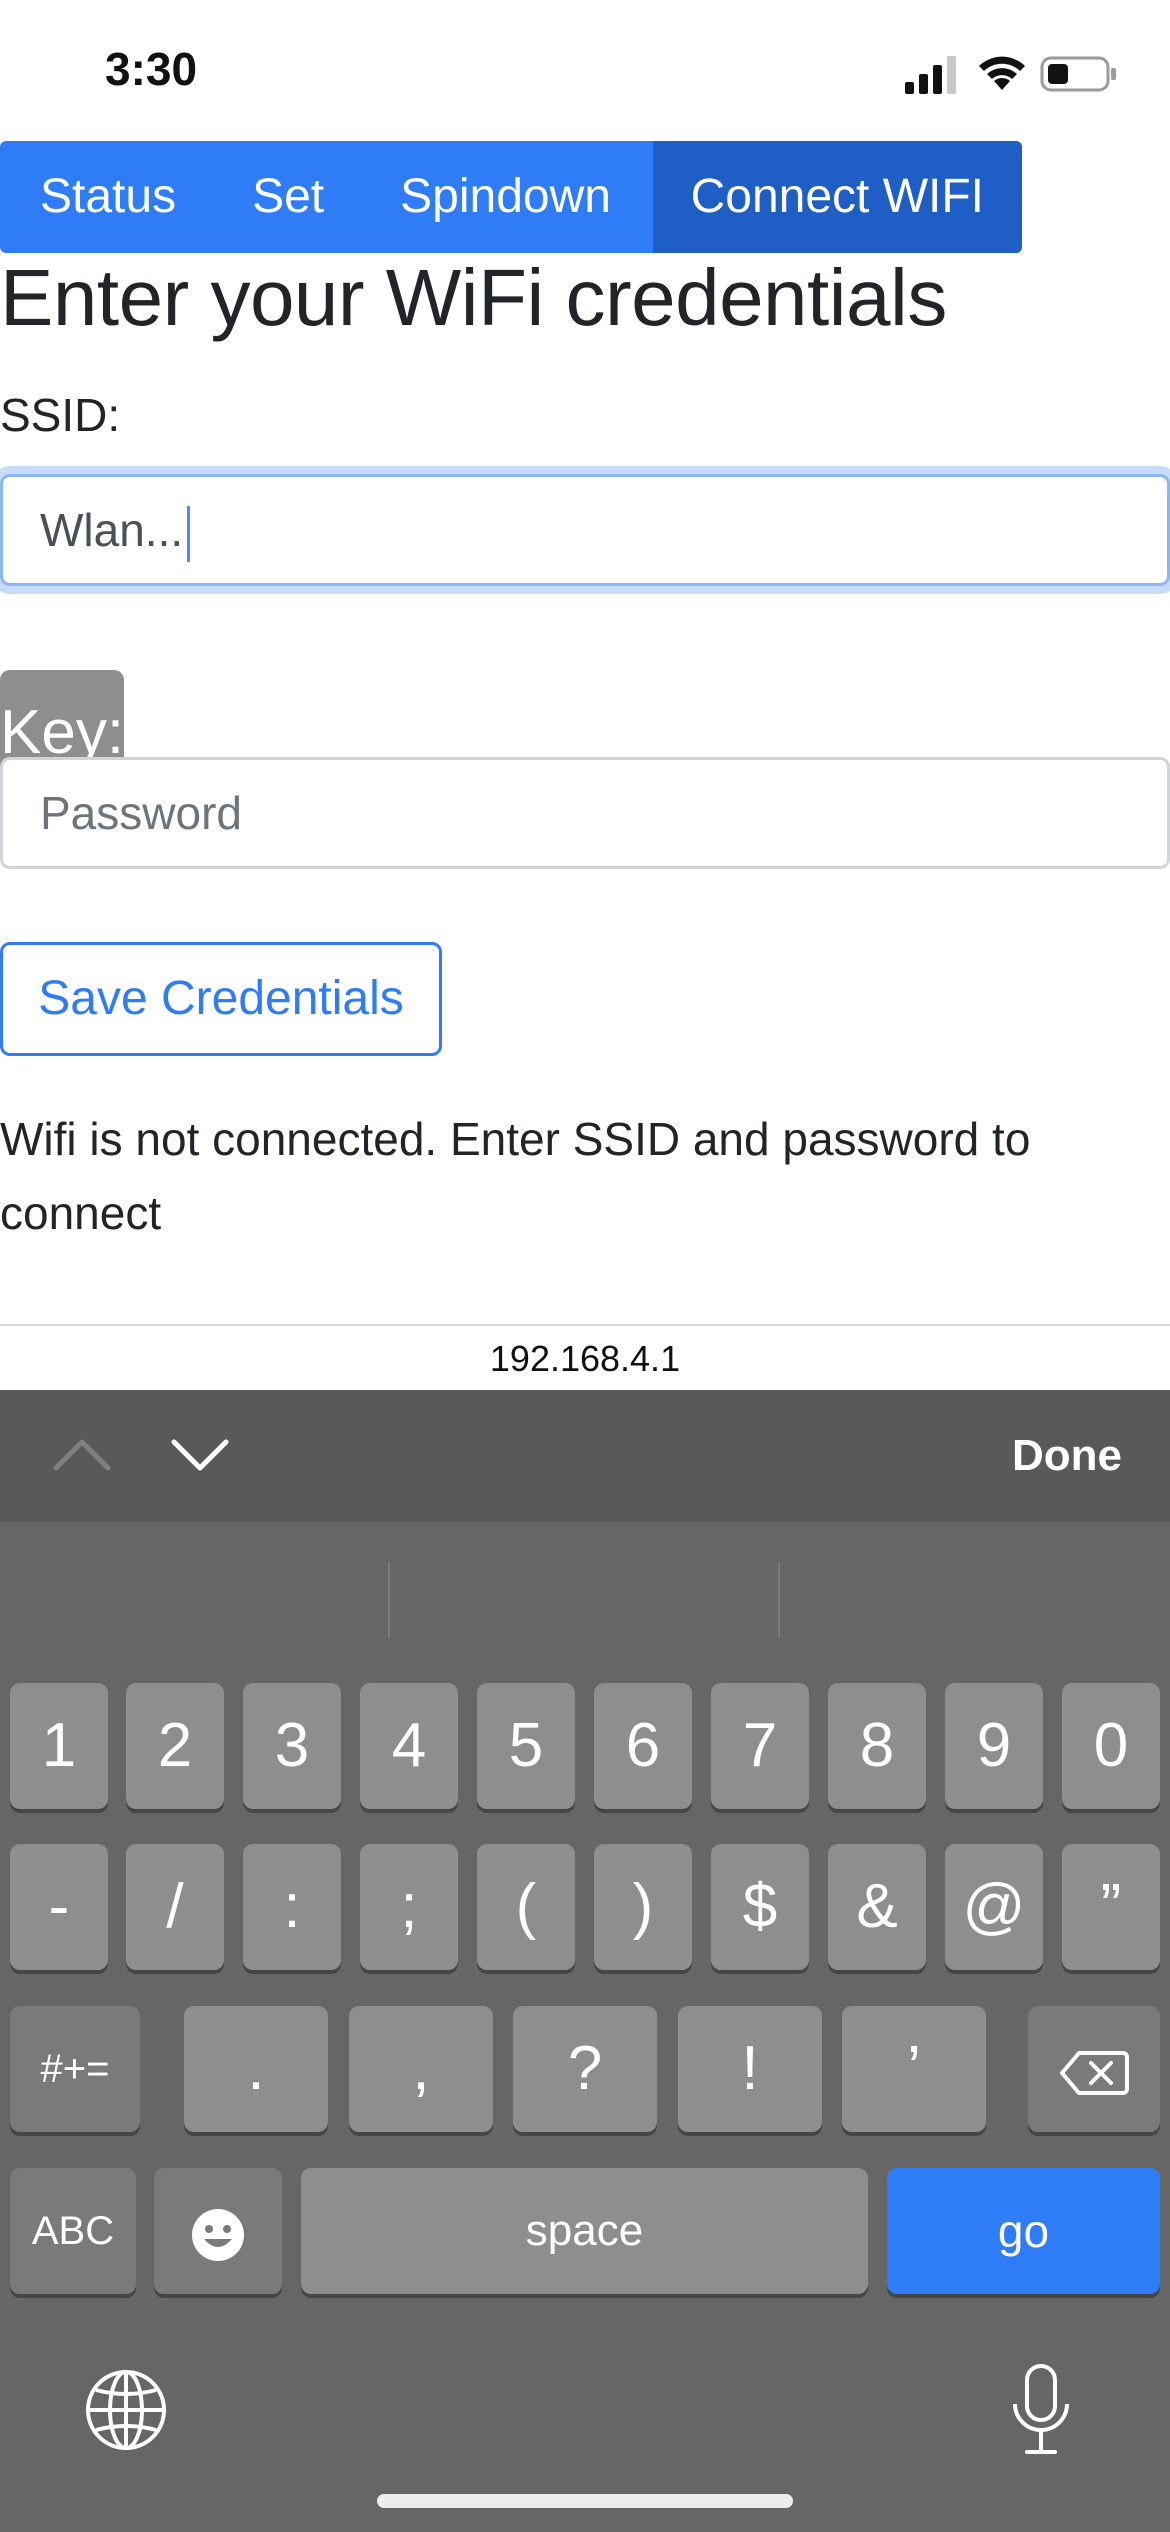 This screenshot has width=1170, height=2532. I want to click on key-ampersand: &, so click(877, 1907).